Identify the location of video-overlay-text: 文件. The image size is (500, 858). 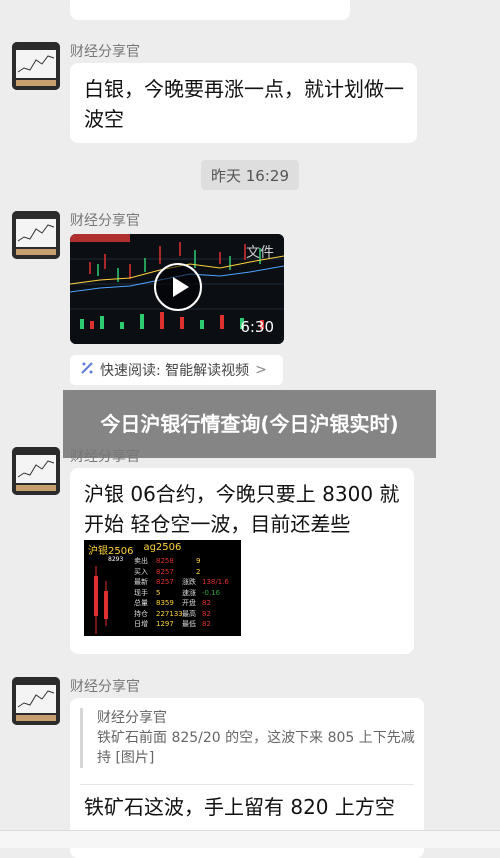
(260, 253).